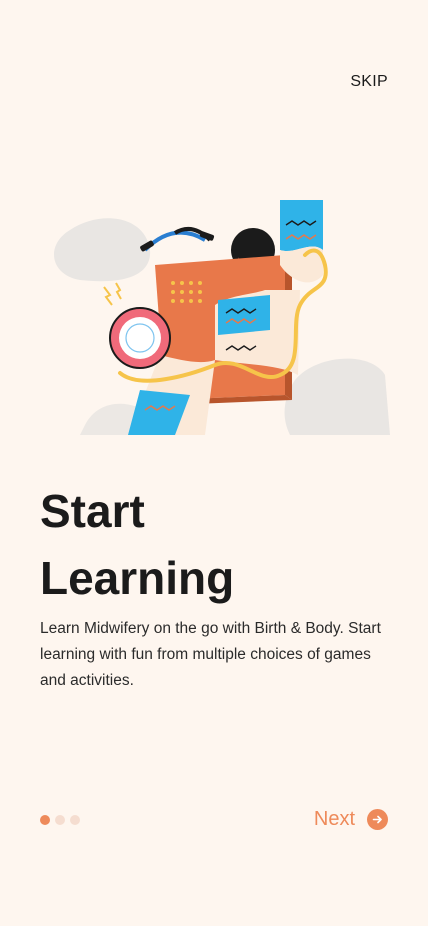 The image size is (428, 926). Describe the element at coordinates (334, 819) in the screenshot. I see `next-label: Next` at that location.